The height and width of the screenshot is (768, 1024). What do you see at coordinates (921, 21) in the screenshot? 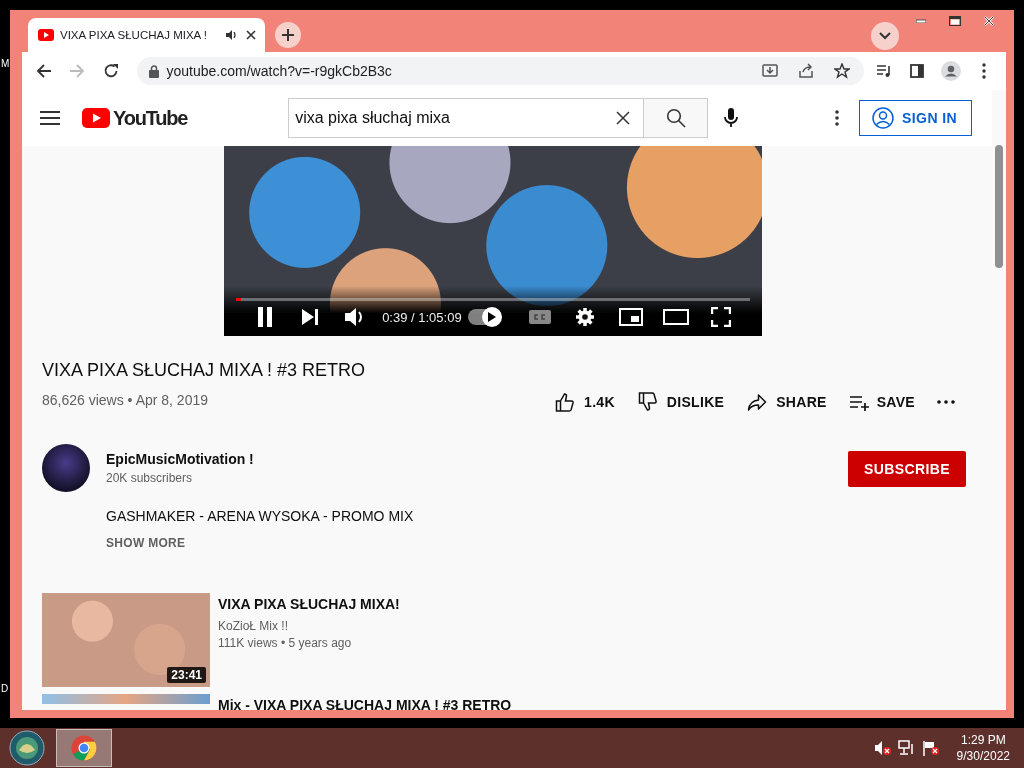
I see `minimize-icon` at bounding box center [921, 21].